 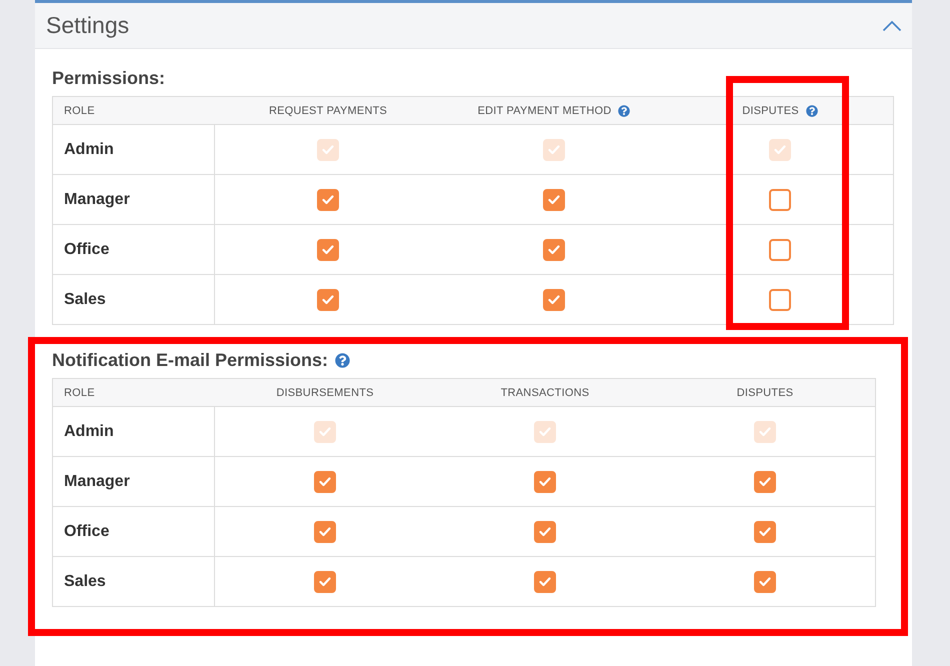 What do you see at coordinates (545, 110) in the screenshot?
I see `column-label: EDIT PAYMENT METHOD` at bounding box center [545, 110].